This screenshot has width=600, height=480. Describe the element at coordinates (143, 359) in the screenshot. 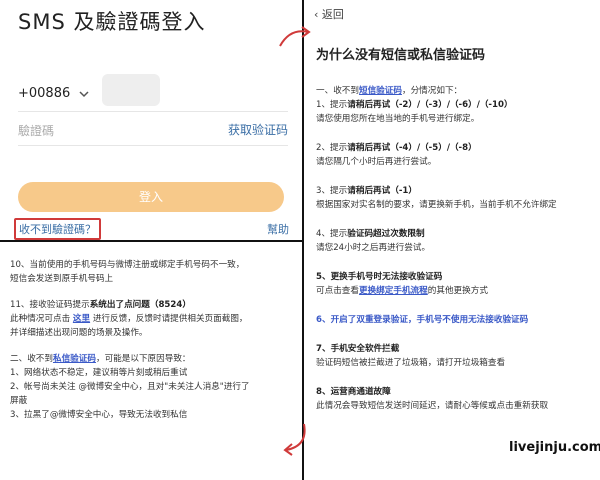

I see `section-2-text-end: ，可能是以下原因导致：` at that location.